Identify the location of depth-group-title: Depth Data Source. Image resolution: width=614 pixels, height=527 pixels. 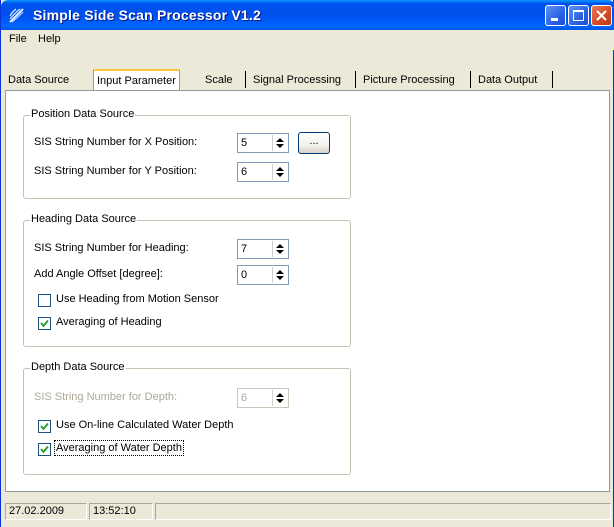
(78, 367).